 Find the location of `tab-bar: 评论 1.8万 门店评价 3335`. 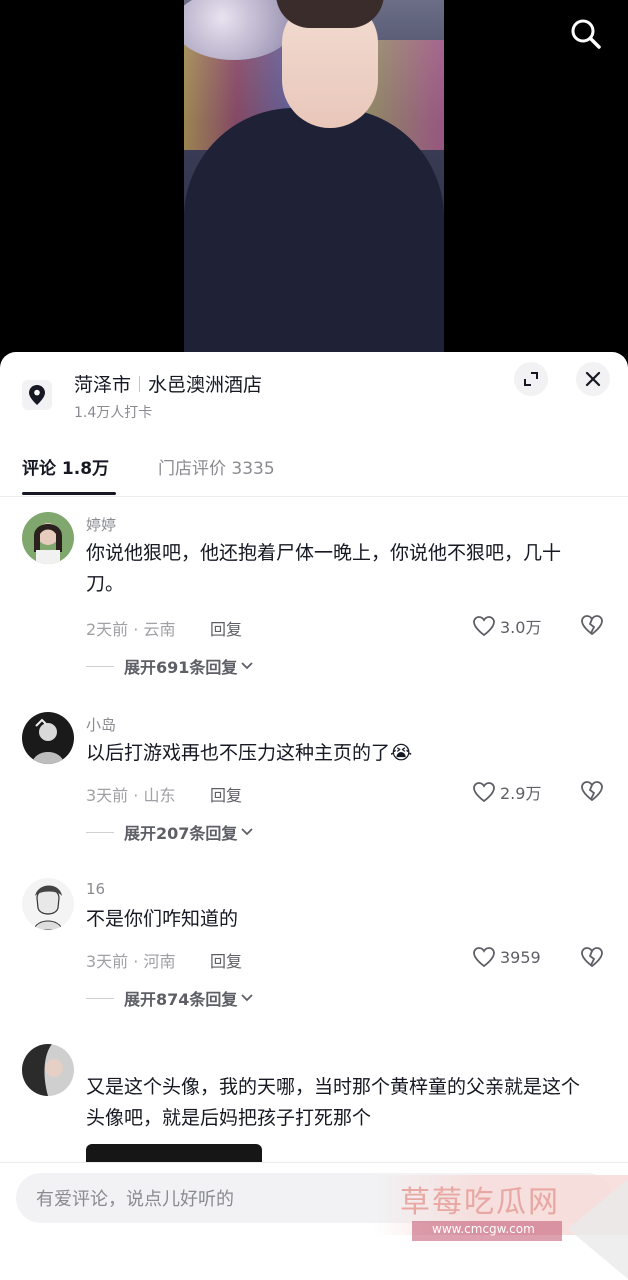

tab-bar: 评论 1.8万 门店评价 3335 is located at coordinates (314, 471).